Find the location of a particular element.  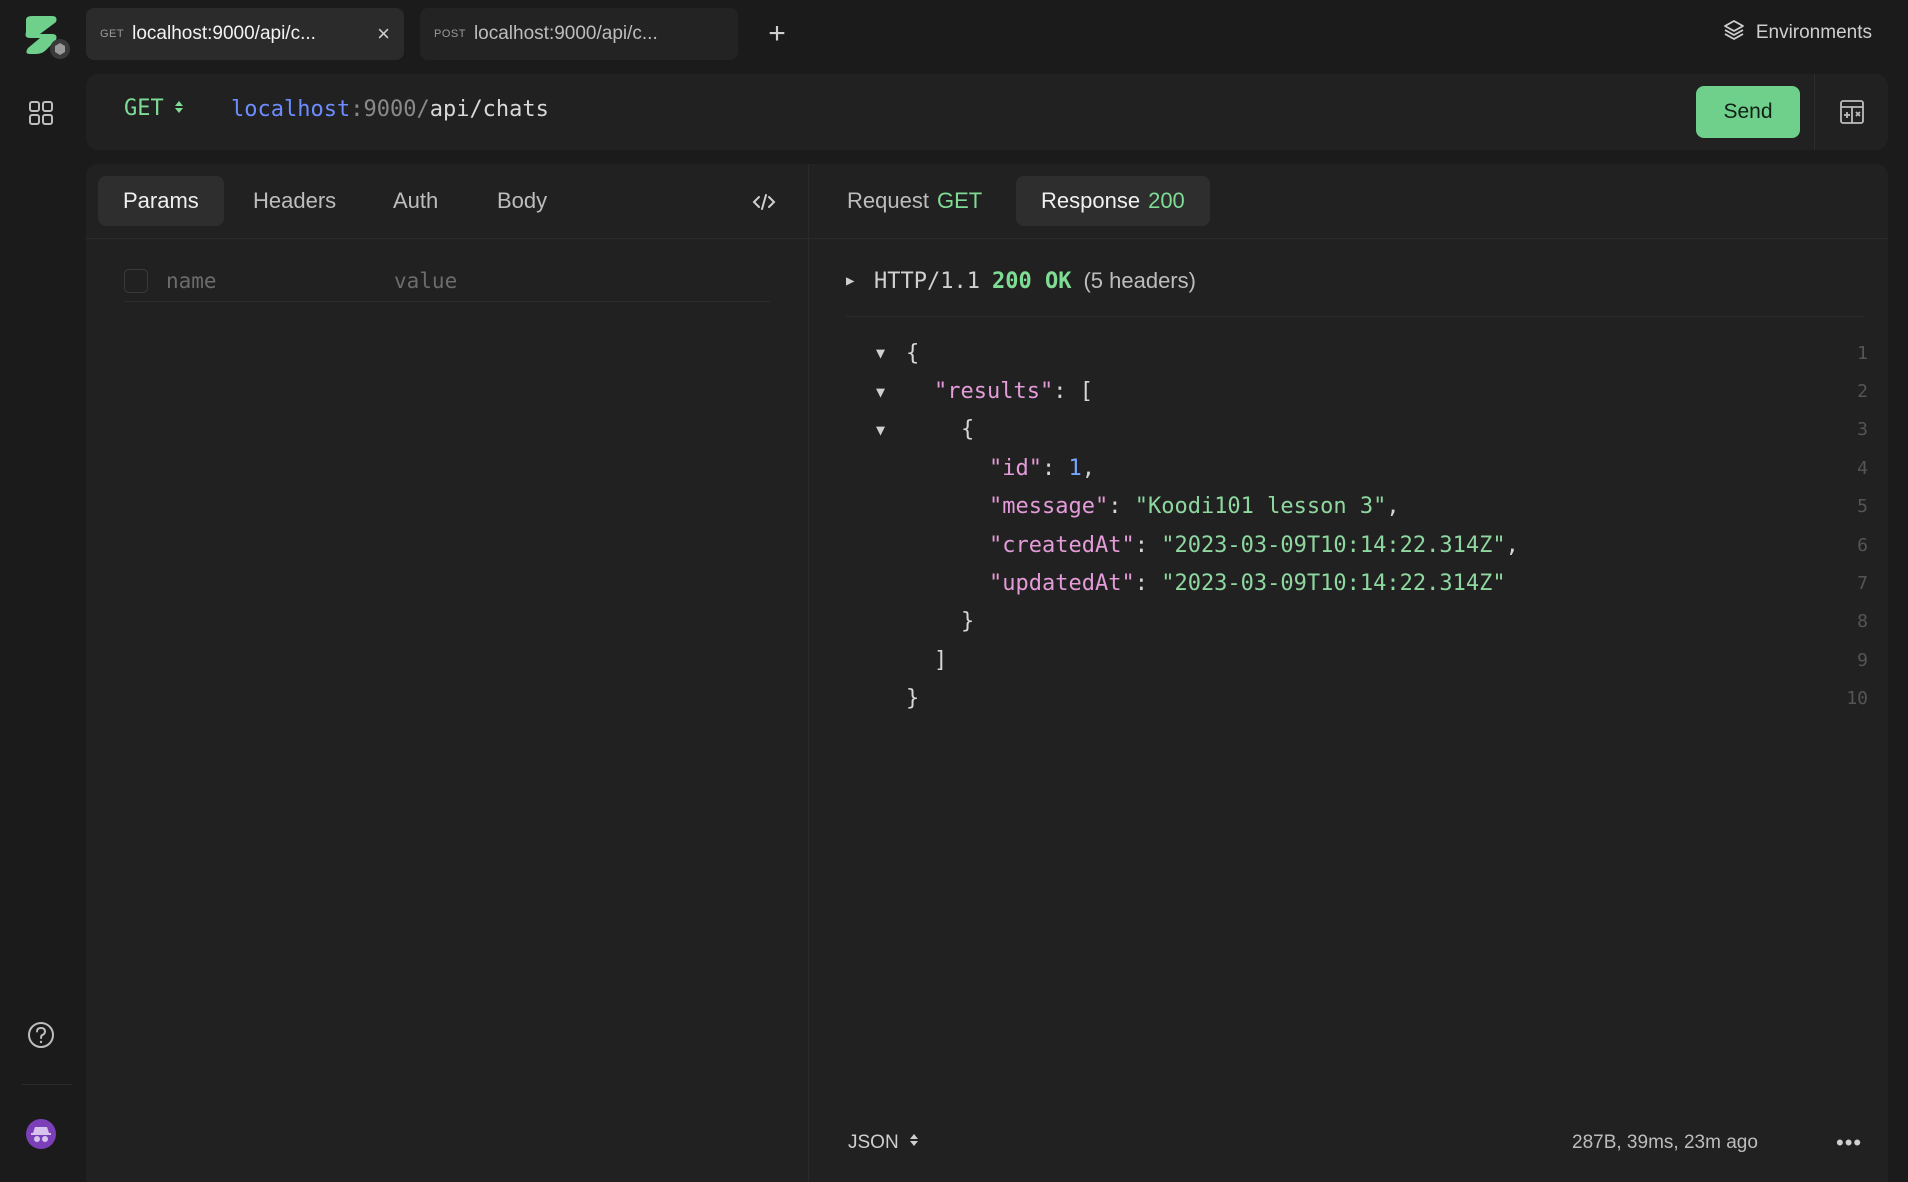

help-circle-icon is located at coordinates (41, 1035).